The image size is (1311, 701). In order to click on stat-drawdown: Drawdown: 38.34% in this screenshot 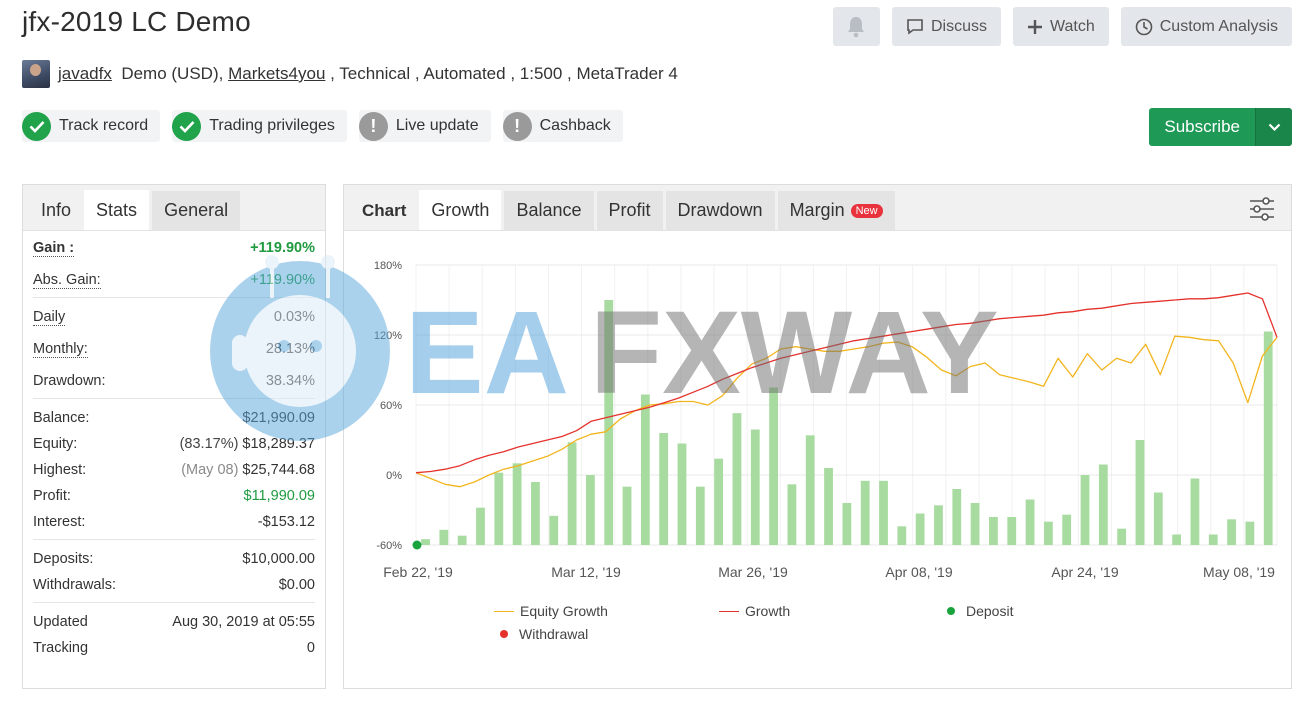, I will do `click(174, 381)`.